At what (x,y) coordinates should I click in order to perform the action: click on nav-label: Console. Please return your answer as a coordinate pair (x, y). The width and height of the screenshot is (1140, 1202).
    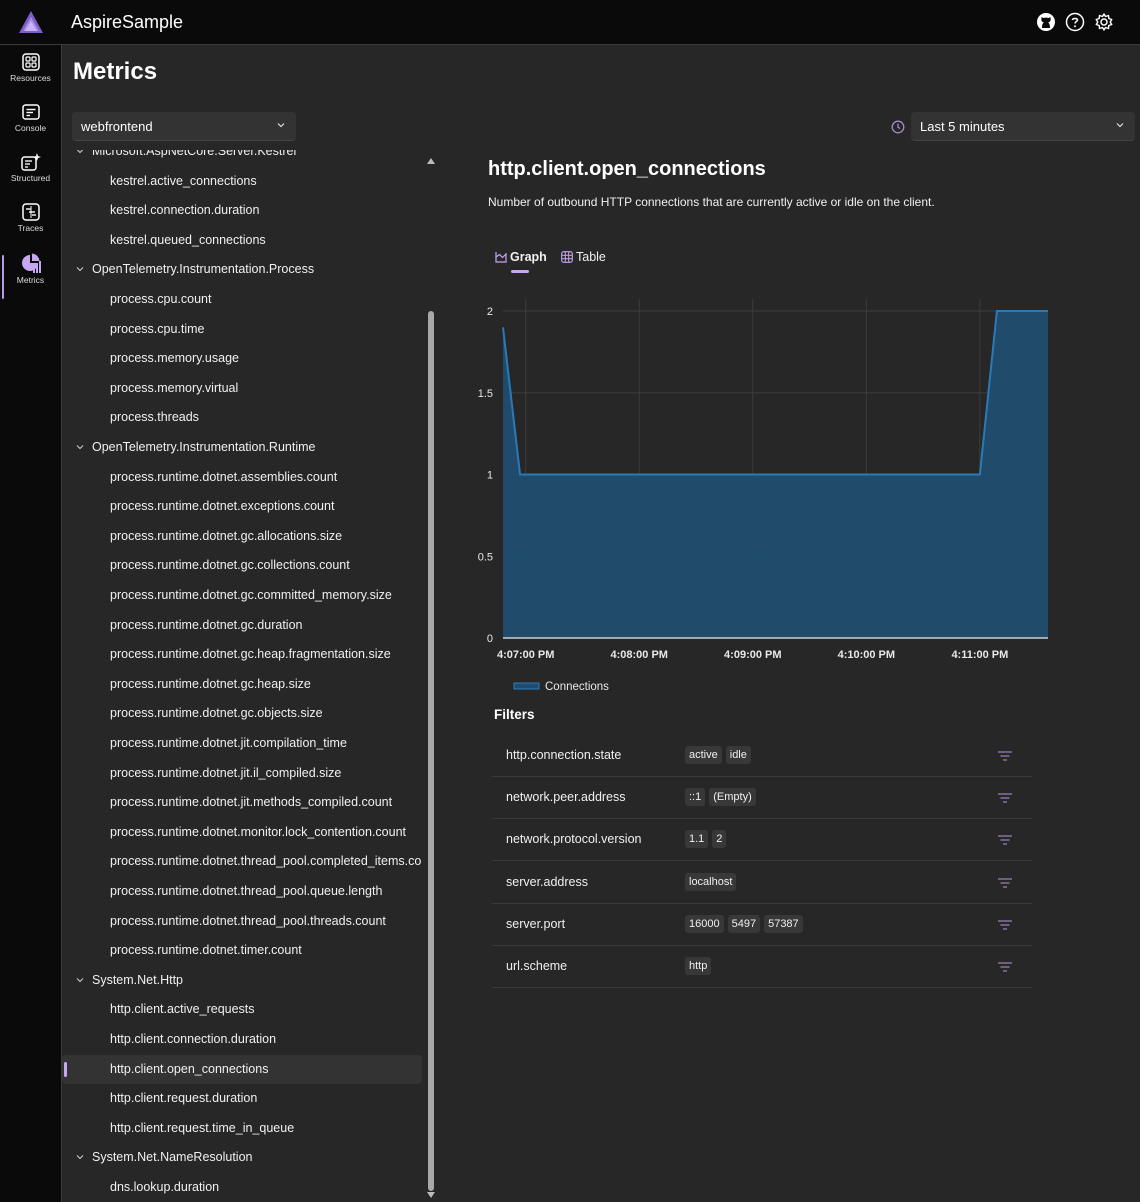
    Looking at the image, I should click on (30, 128).